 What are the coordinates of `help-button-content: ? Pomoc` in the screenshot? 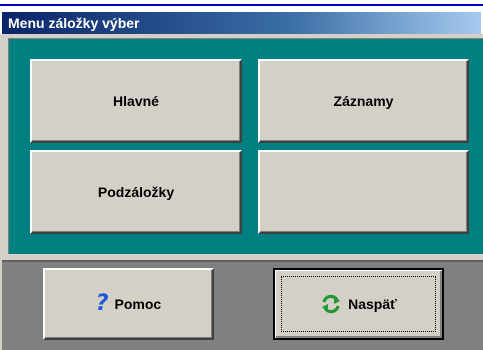 It's located at (128, 304).